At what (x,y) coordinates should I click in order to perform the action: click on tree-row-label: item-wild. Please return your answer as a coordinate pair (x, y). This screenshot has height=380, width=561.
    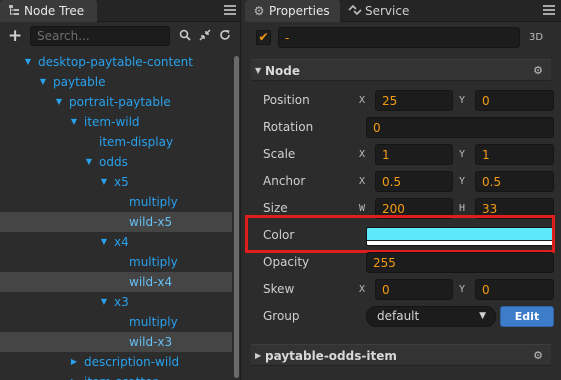
    Looking at the image, I should click on (112, 122).